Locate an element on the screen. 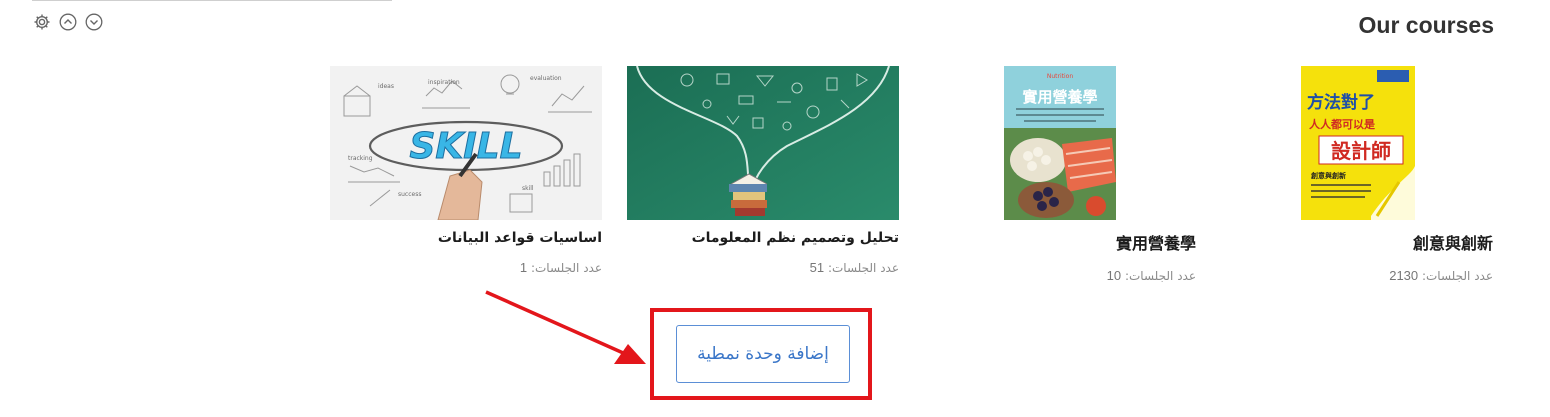 The height and width of the screenshot is (417, 1550). add-module-button: إضافة وحدة نمطية is located at coordinates (763, 354).